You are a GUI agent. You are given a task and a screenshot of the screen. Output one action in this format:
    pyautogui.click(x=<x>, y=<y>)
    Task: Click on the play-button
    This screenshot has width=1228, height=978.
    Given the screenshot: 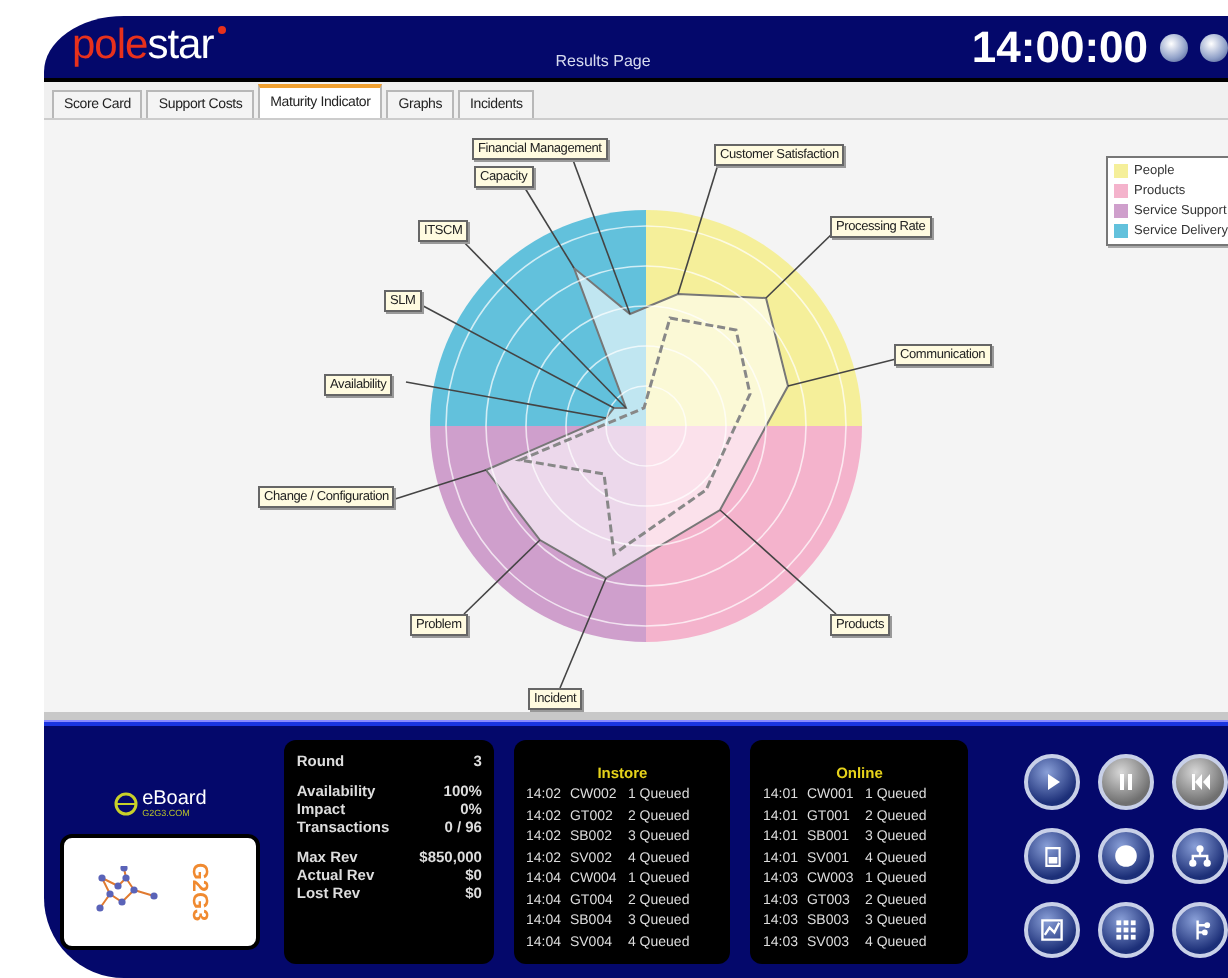 What is the action you would take?
    pyautogui.click(x=1052, y=782)
    